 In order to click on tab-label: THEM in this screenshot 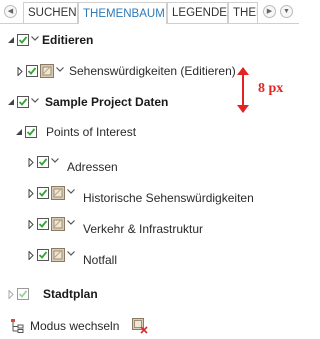, I will do `click(245, 13)`.